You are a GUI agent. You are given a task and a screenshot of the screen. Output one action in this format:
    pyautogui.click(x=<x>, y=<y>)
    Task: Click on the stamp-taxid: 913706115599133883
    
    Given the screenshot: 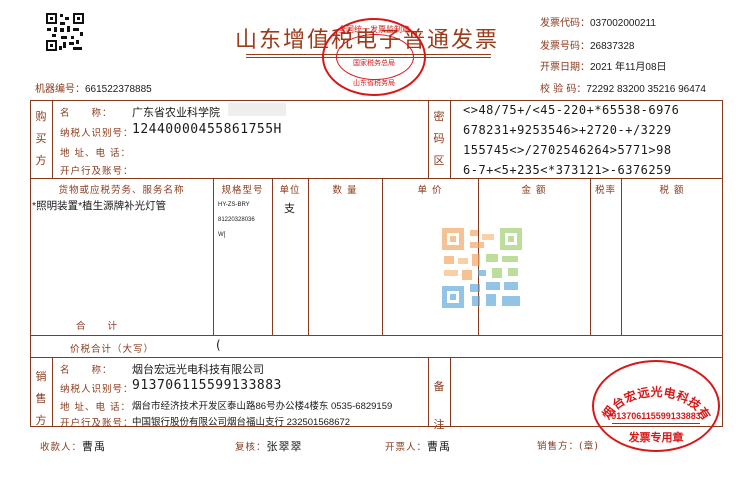 What is the action you would take?
    pyautogui.click(x=656, y=416)
    